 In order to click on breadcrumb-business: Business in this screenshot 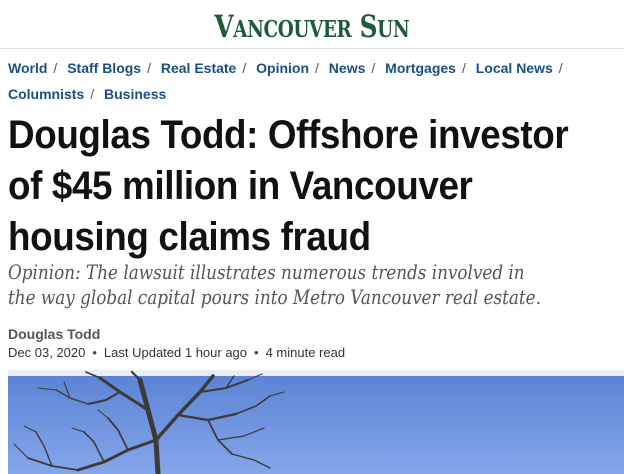, I will do `click(135, 94)`.